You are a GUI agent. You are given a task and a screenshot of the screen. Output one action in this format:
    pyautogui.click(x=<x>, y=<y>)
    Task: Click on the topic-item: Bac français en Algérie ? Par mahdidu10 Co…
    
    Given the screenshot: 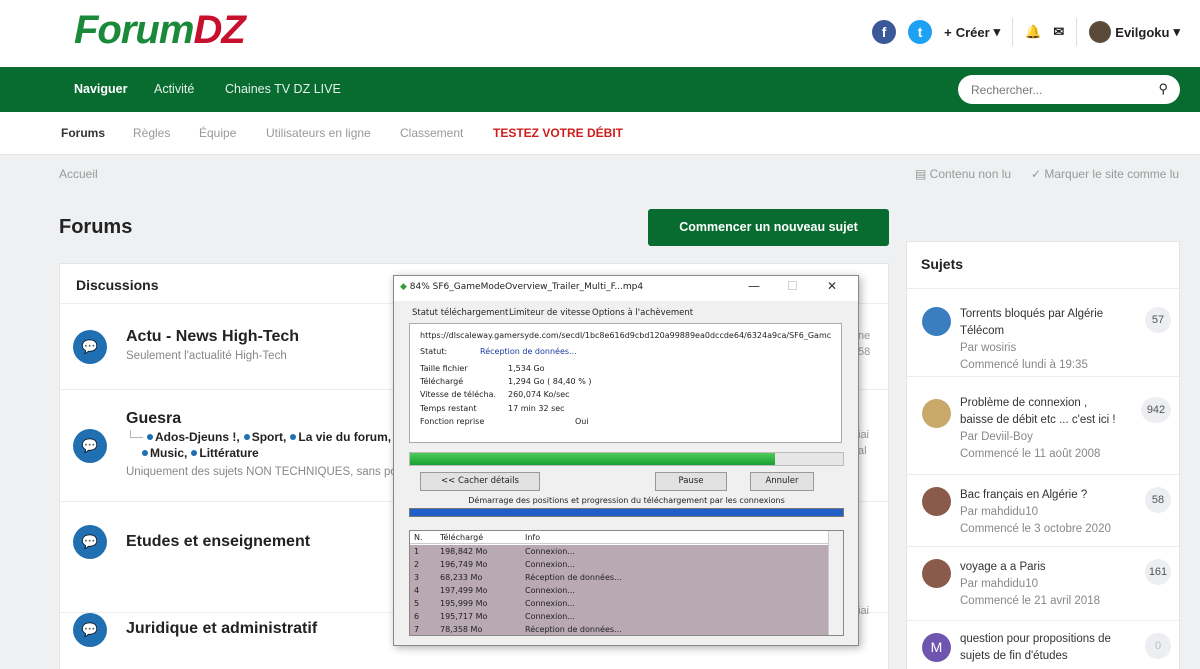 What is the action you would take?
    pyautogui.click(x=1044, y=510)
    